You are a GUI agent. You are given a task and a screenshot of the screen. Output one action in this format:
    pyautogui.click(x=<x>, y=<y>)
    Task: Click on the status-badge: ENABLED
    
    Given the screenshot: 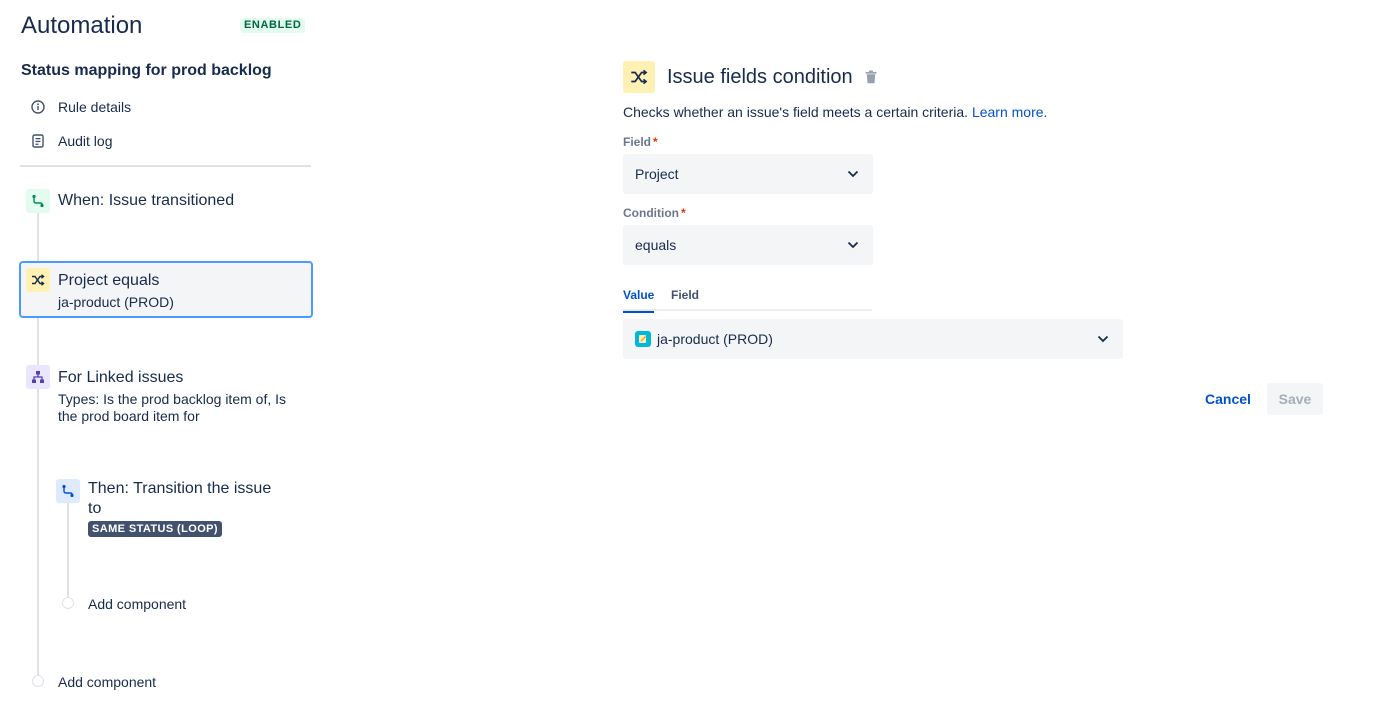 What is the action you would take?
    pyautogui.click(x=273, y=25)
    